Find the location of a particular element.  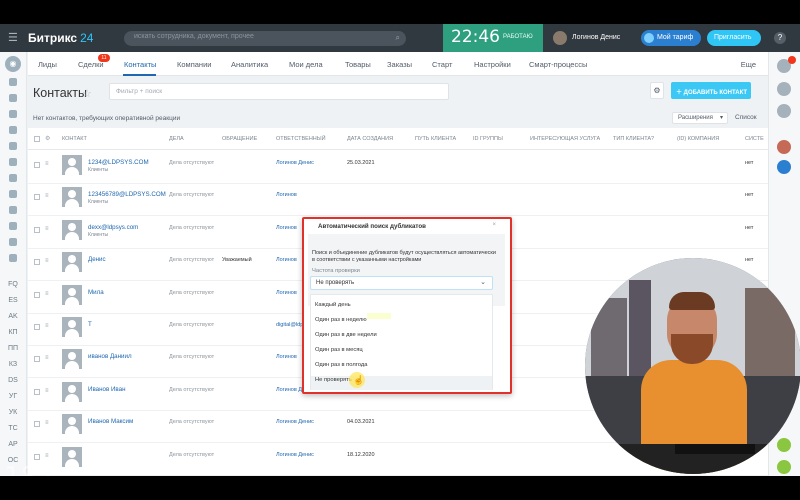

tab-5: Мои дела is located at coordinates (306, 64).